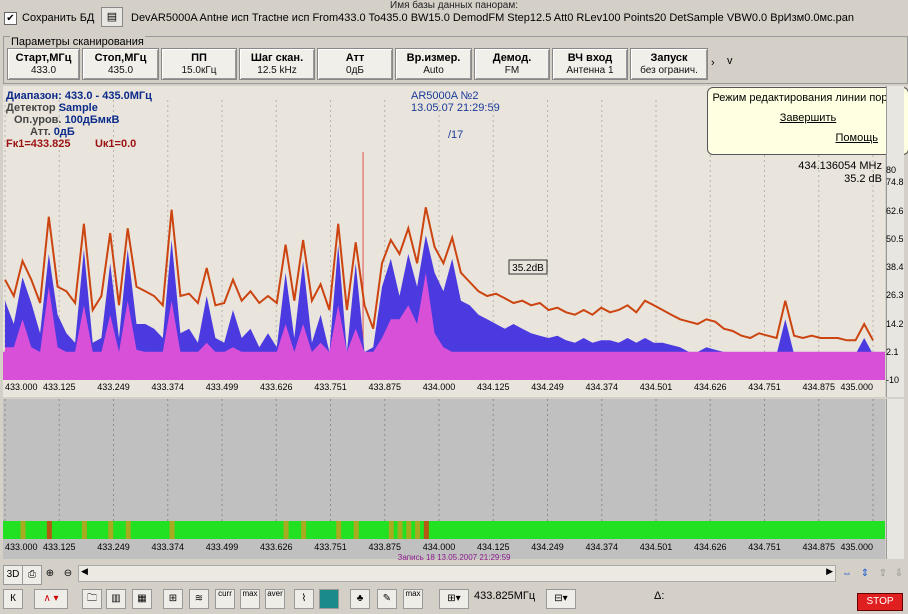 This screenshot has height=614, width=908. I want to click on param-button-3: Шаг скан. 12.5 kHz, so click(277, 64).